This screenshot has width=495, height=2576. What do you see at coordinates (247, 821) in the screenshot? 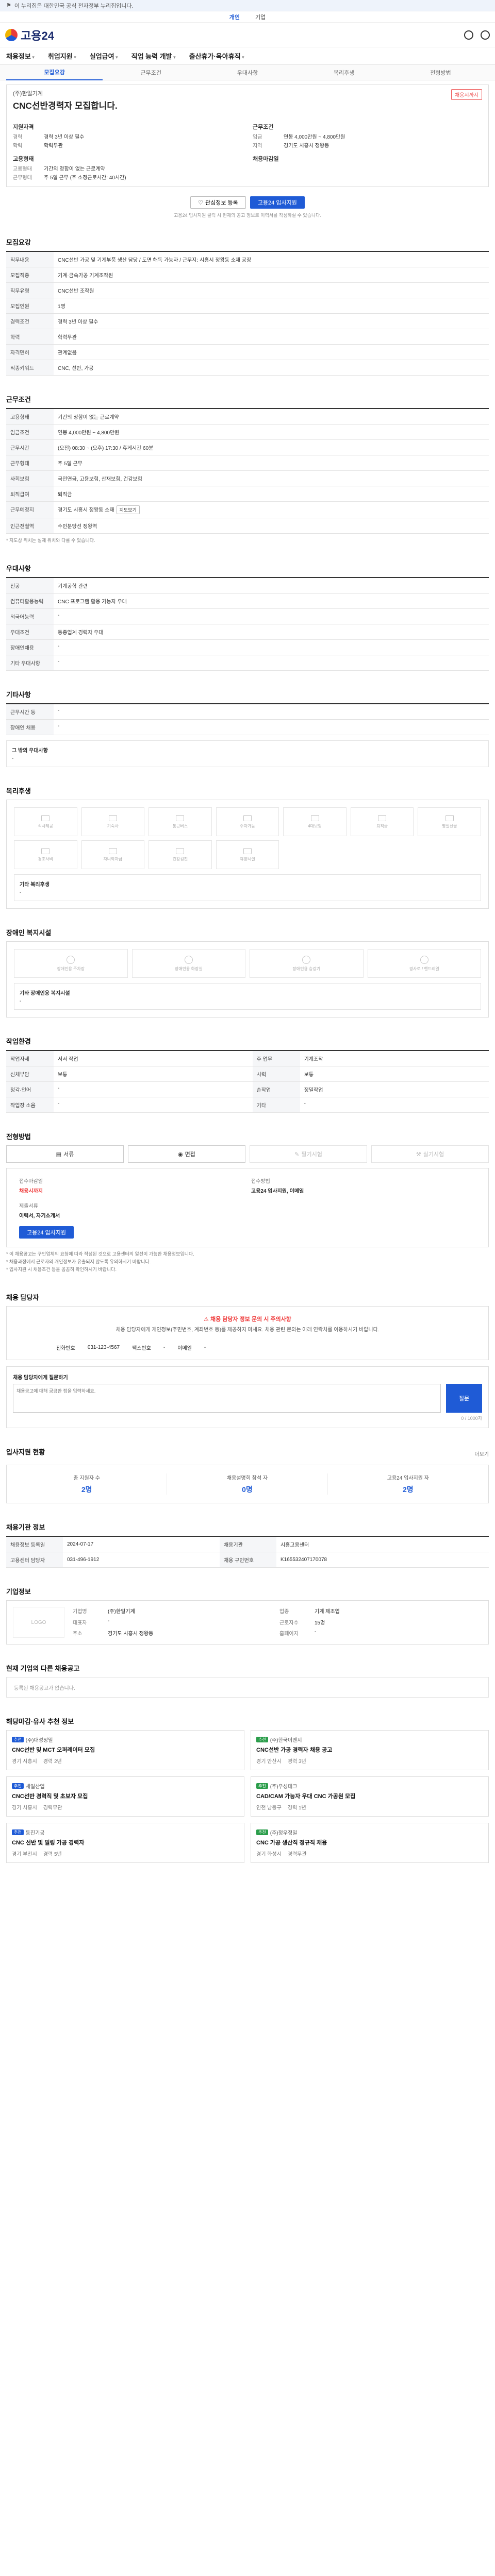
I see `welfare-item: 주차가능` at bounding box center [247, 821].